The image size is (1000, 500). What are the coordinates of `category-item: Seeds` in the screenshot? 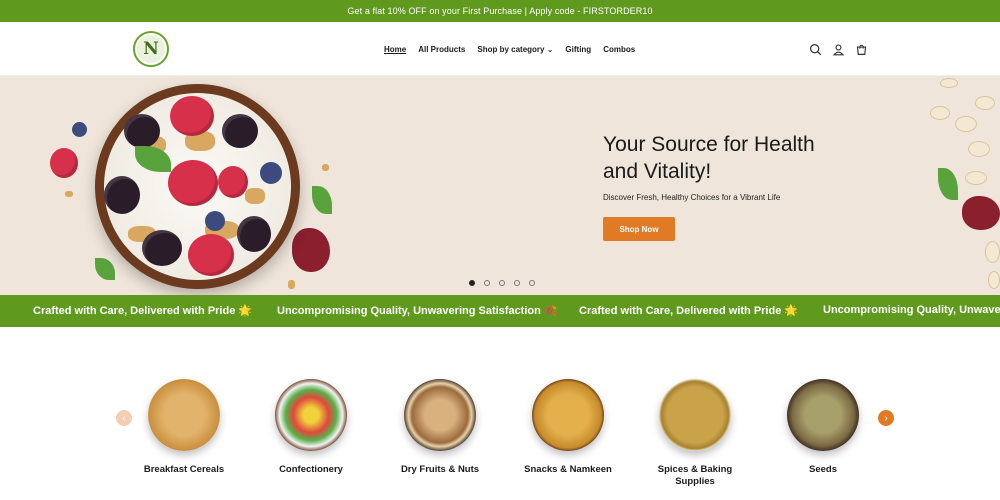 It's located at (823, 427).